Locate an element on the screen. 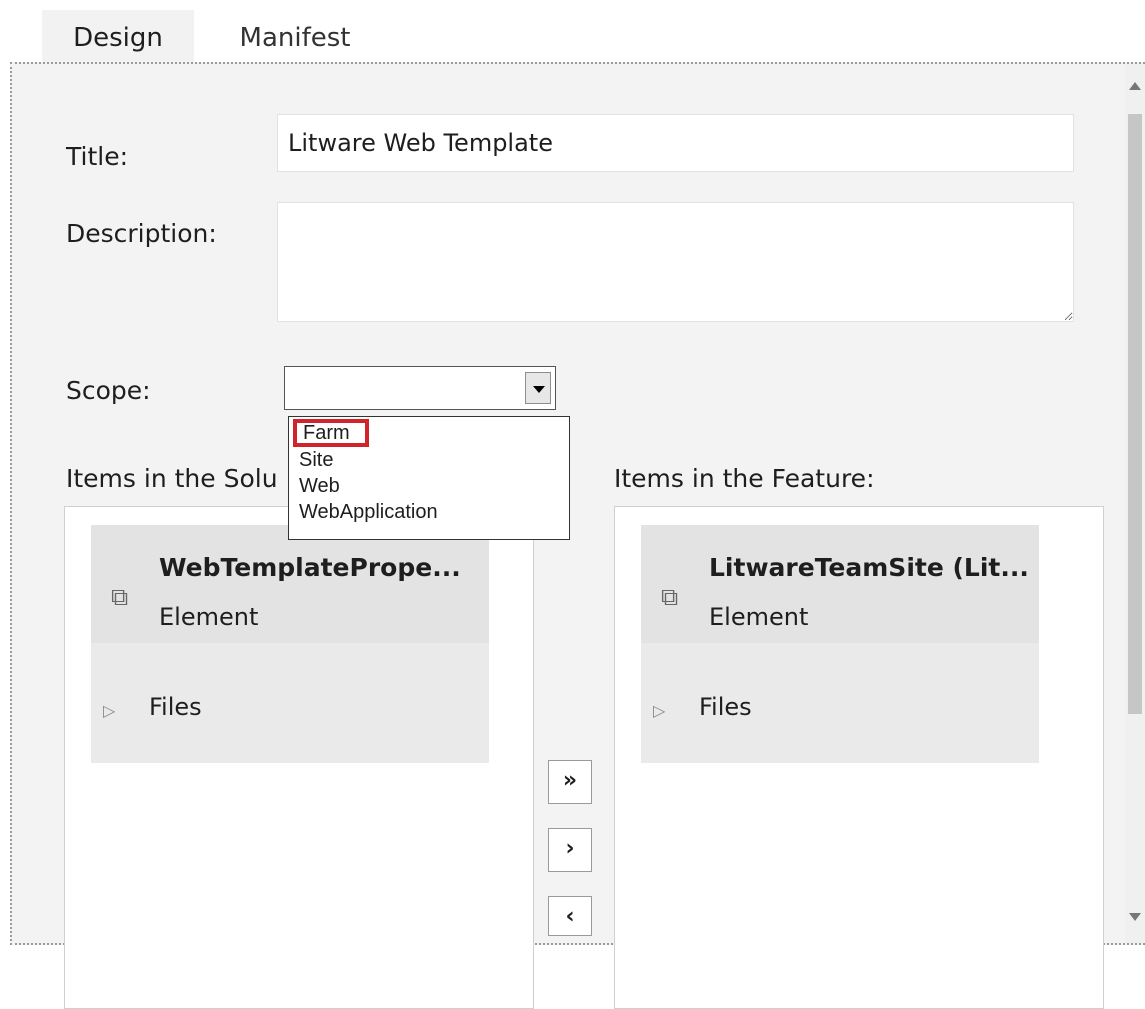 This screenshot has width=1145, height=1009. feature-item-header: ⧉ LitwareTeamSite (Lit... Element is located at coordinates (840, 584).